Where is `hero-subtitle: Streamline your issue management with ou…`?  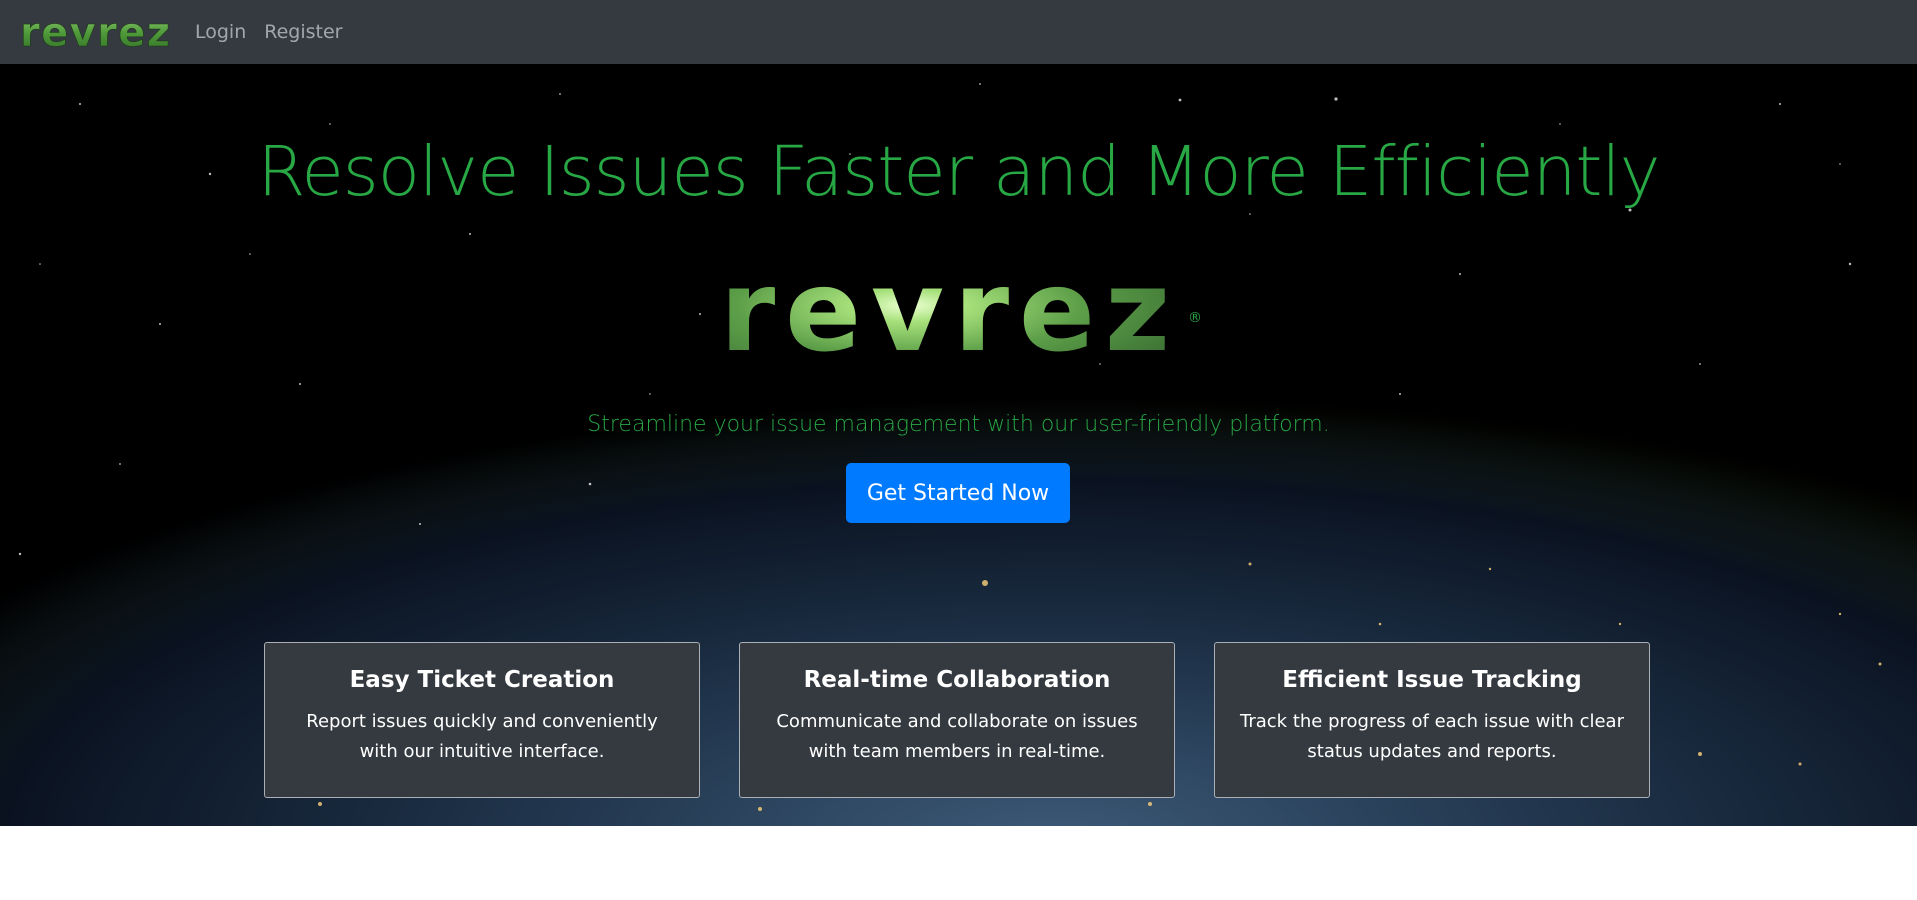
hero-subtitle: Streamline your issue management with ou… is located at coordinates (958, 424).